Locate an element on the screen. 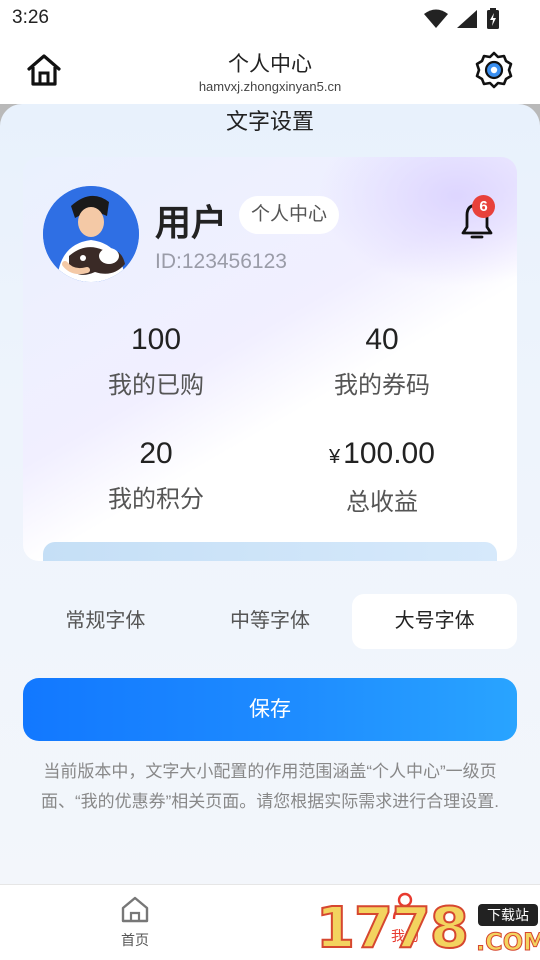 Image resolution: width=540 pixels, height=960 pixels. stat-label: 我的积分 is located at coordinates (156, 499).